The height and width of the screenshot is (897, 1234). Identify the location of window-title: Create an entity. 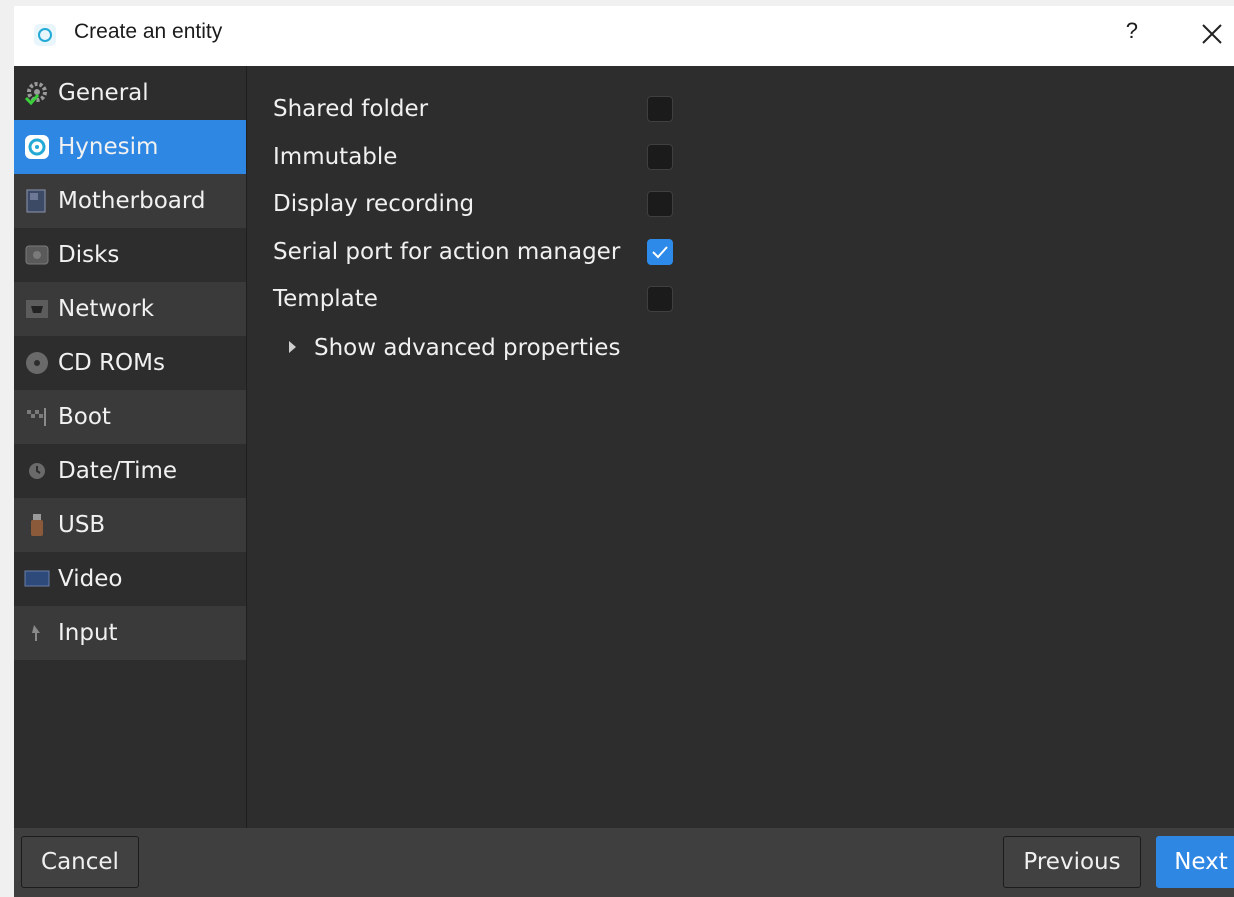
(148, 31).